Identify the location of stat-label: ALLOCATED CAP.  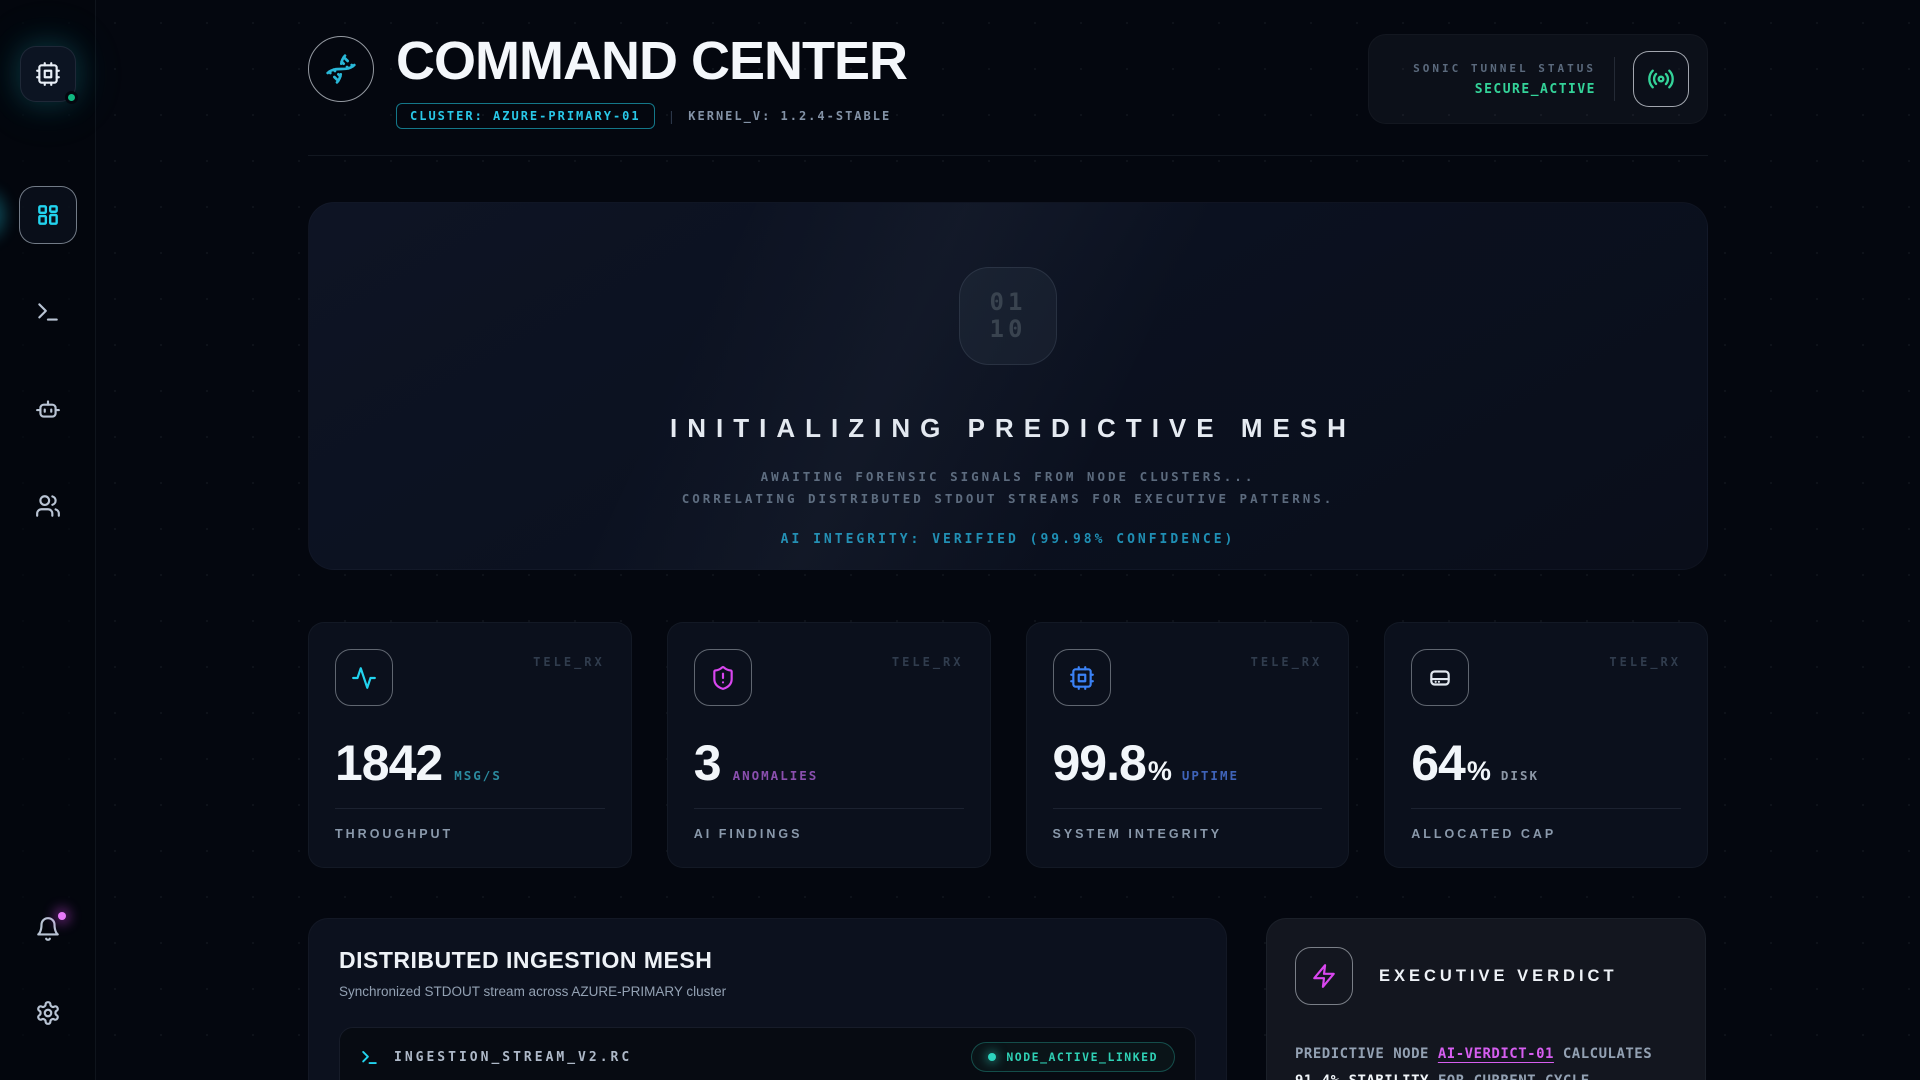
(1484, 834).